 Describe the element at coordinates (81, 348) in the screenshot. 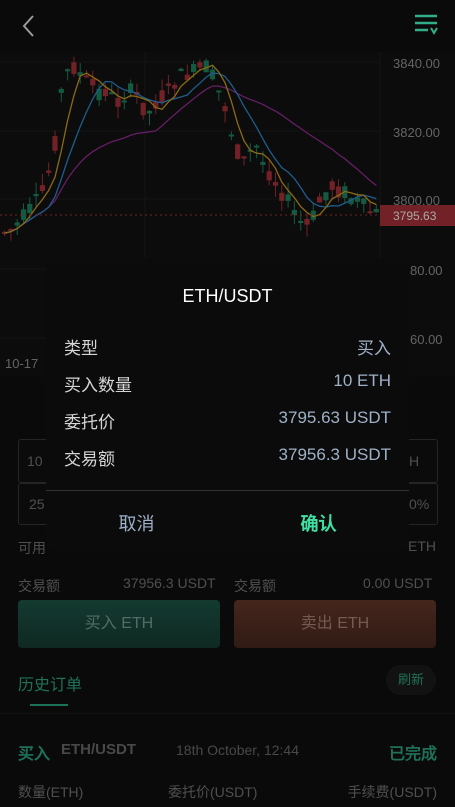

I see `row-key: 类型` at that location.